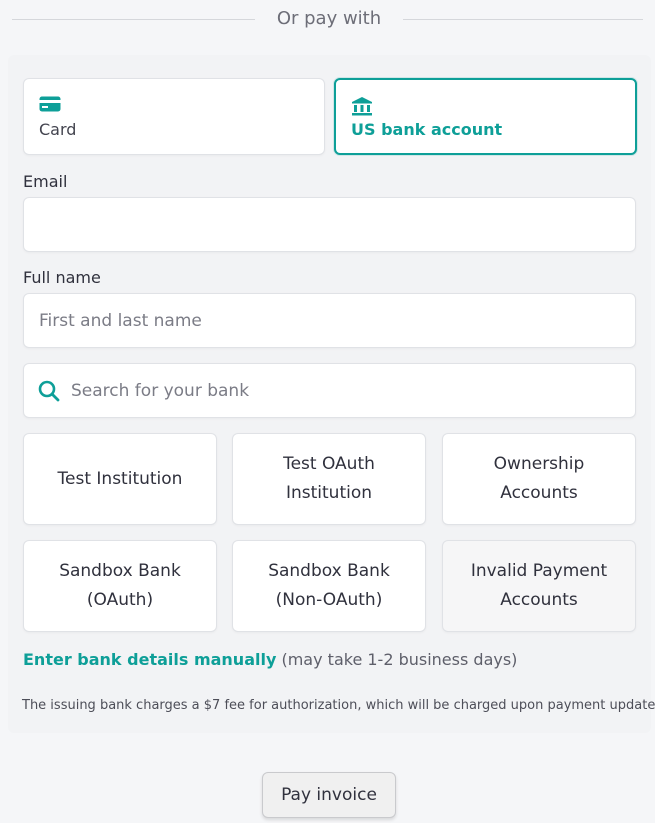  Describe the element at coordinates (329, 224) in the screenshot. I see `email-field` at that location.